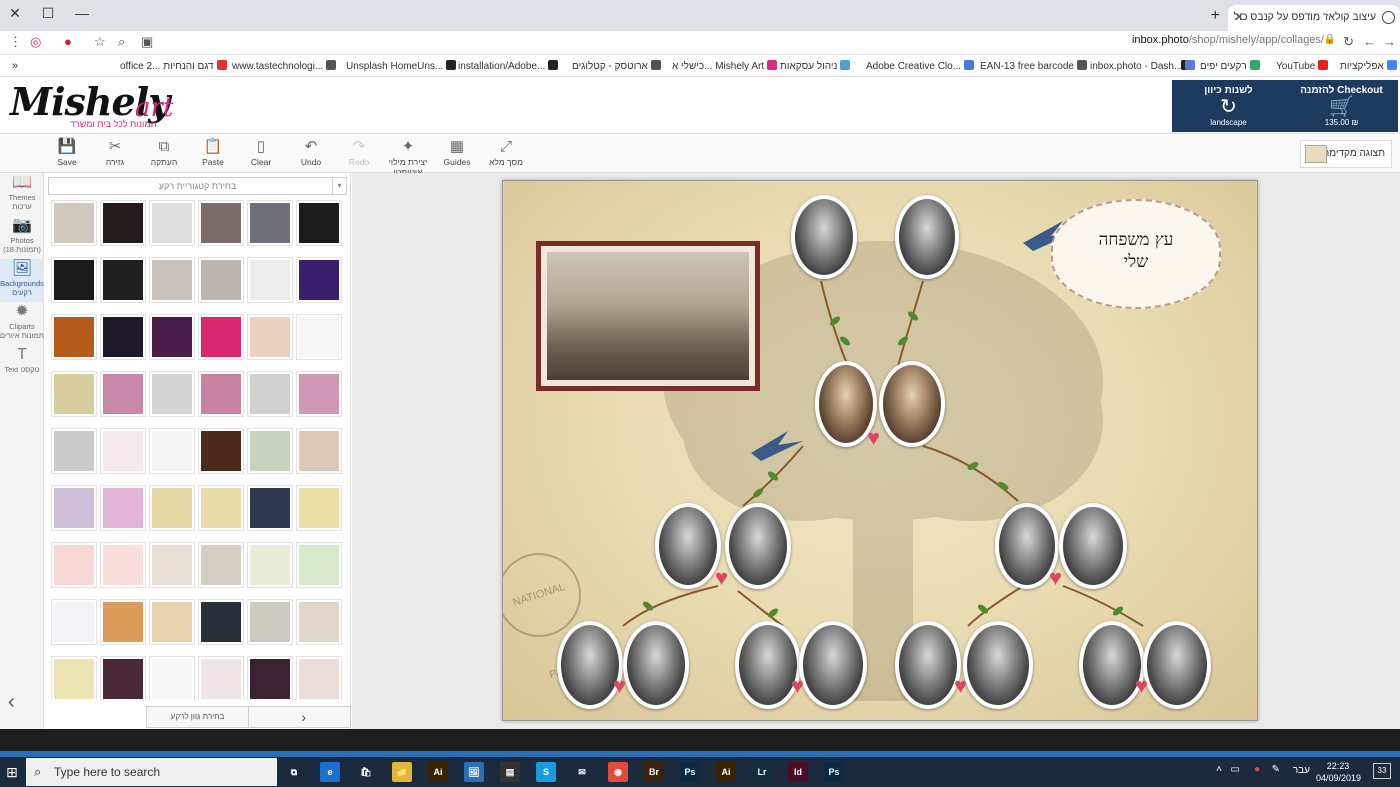  Describe the element at coordinates (1348, 42) in the screenshot. I see `reload-icon: ↻` at that location.